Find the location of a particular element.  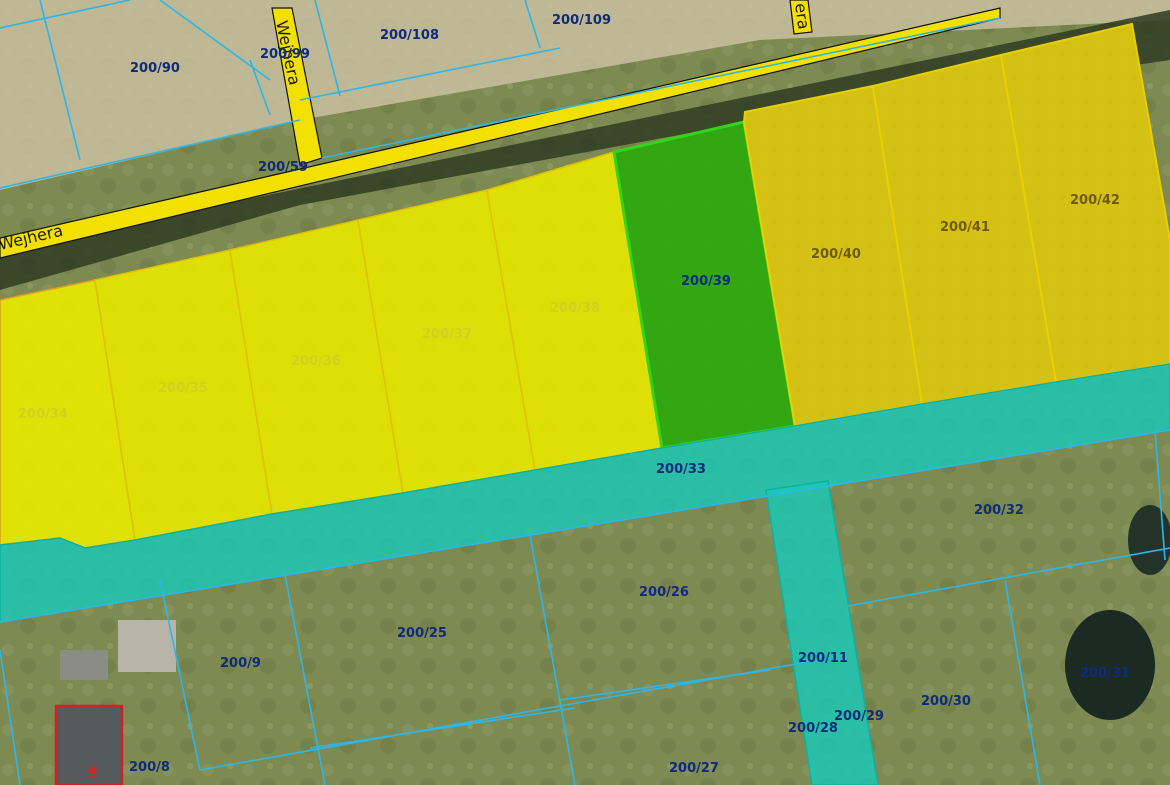

building-marker-label: g is located at coordinates (92, 770).